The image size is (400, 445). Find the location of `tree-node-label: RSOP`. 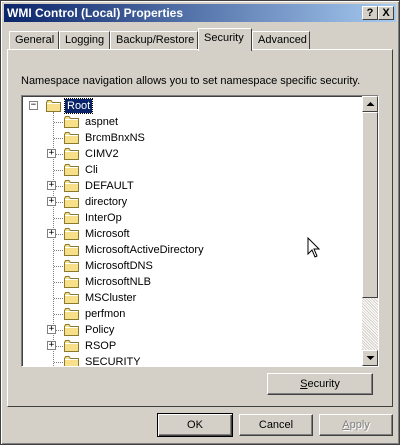

tree-node-label: RSOP is located at coordinates (100, 346).